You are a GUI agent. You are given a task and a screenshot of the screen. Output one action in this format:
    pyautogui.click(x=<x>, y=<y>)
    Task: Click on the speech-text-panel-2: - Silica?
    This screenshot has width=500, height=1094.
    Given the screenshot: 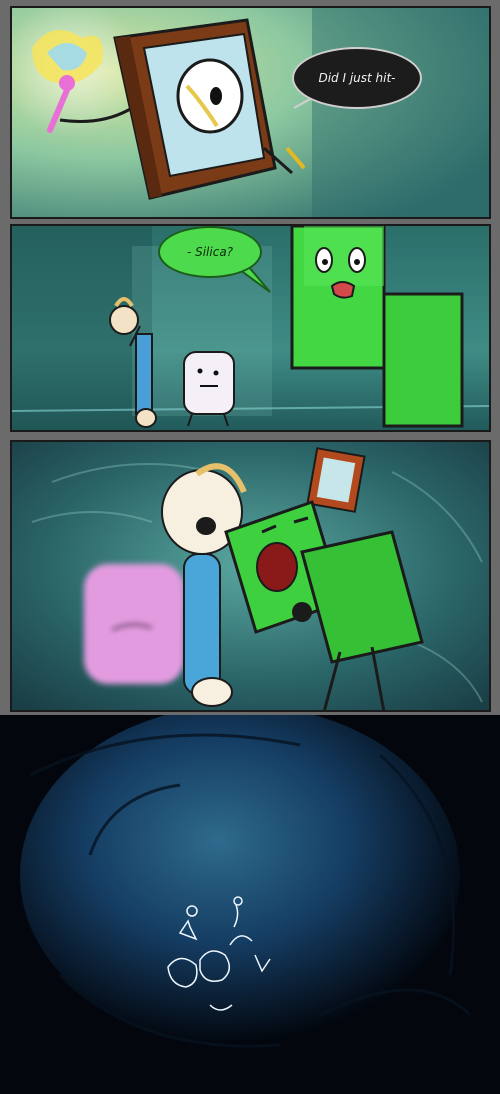 What is the action you would take?
    pyautogui.click(x=210, y=252)
    